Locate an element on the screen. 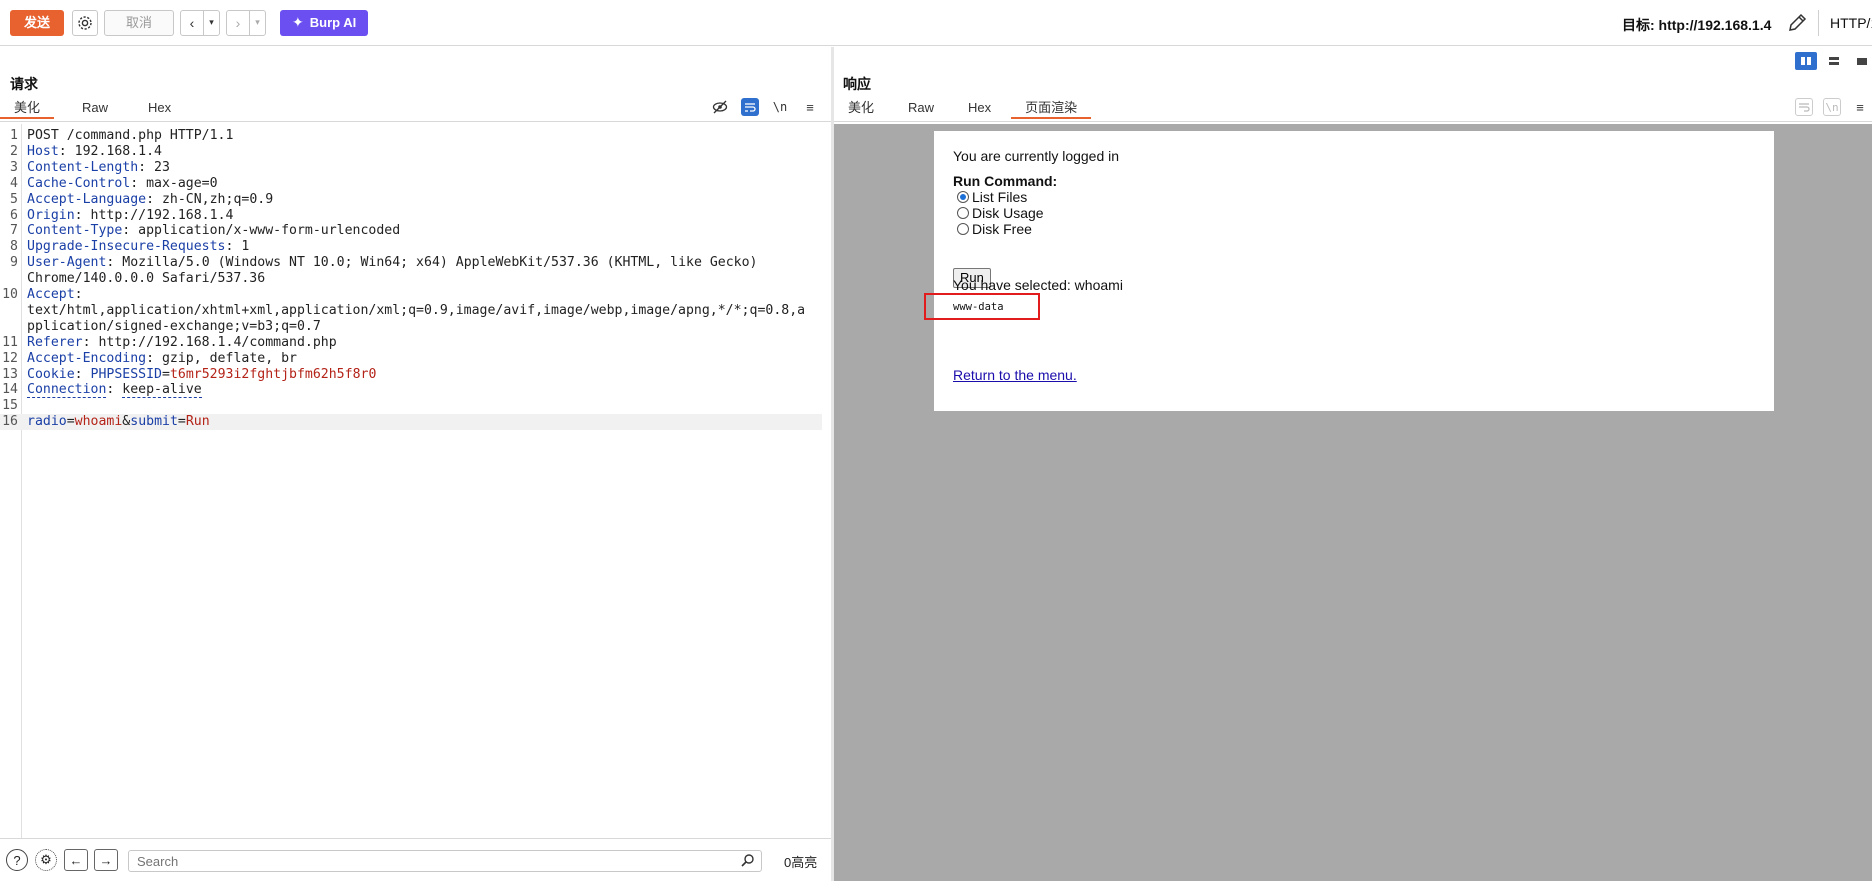 The width and height of the screenshot is (1872, 881). header-value: 1 is located at coordinates (245, 247).